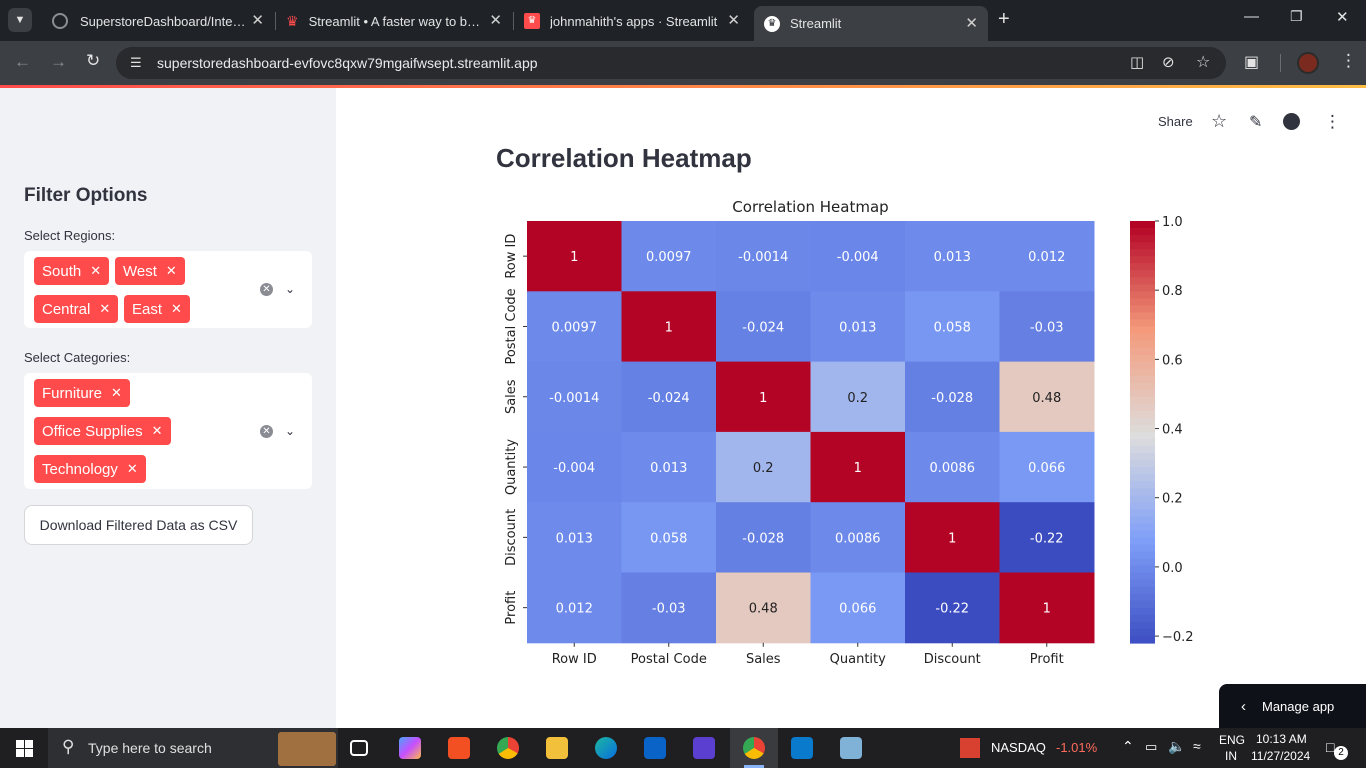  Describe the element at coordinates (1298, 706) in the screenshot. I see `manage-app-label: Manage app` at that location.